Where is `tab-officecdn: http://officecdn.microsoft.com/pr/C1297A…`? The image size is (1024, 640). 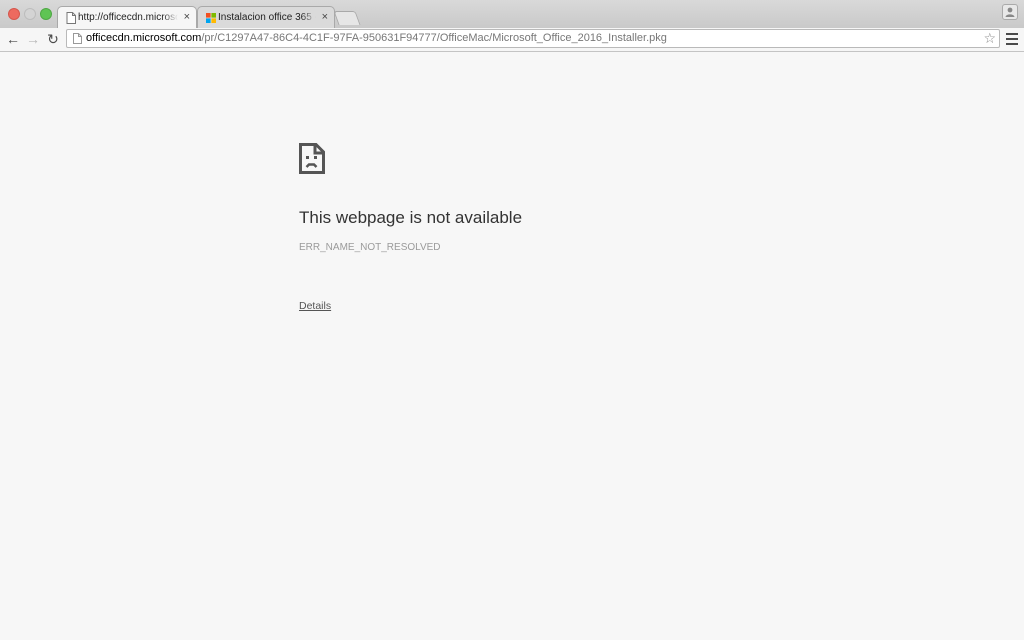
tab-officecdn: http://officecdn.microsoft.com/pr/C1297A… is located at coordinates (127, 17).